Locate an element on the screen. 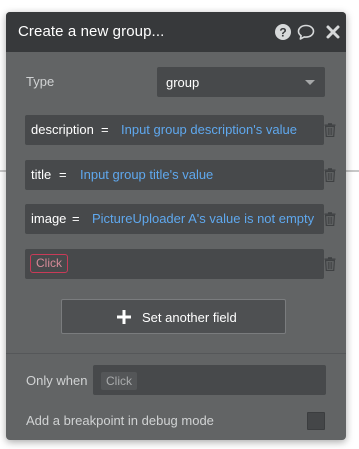 Image resolution: width=359 pixels, height=449 pixels. field-value: PictureUploader A's value is not empty is located at coordinates (203, 218).